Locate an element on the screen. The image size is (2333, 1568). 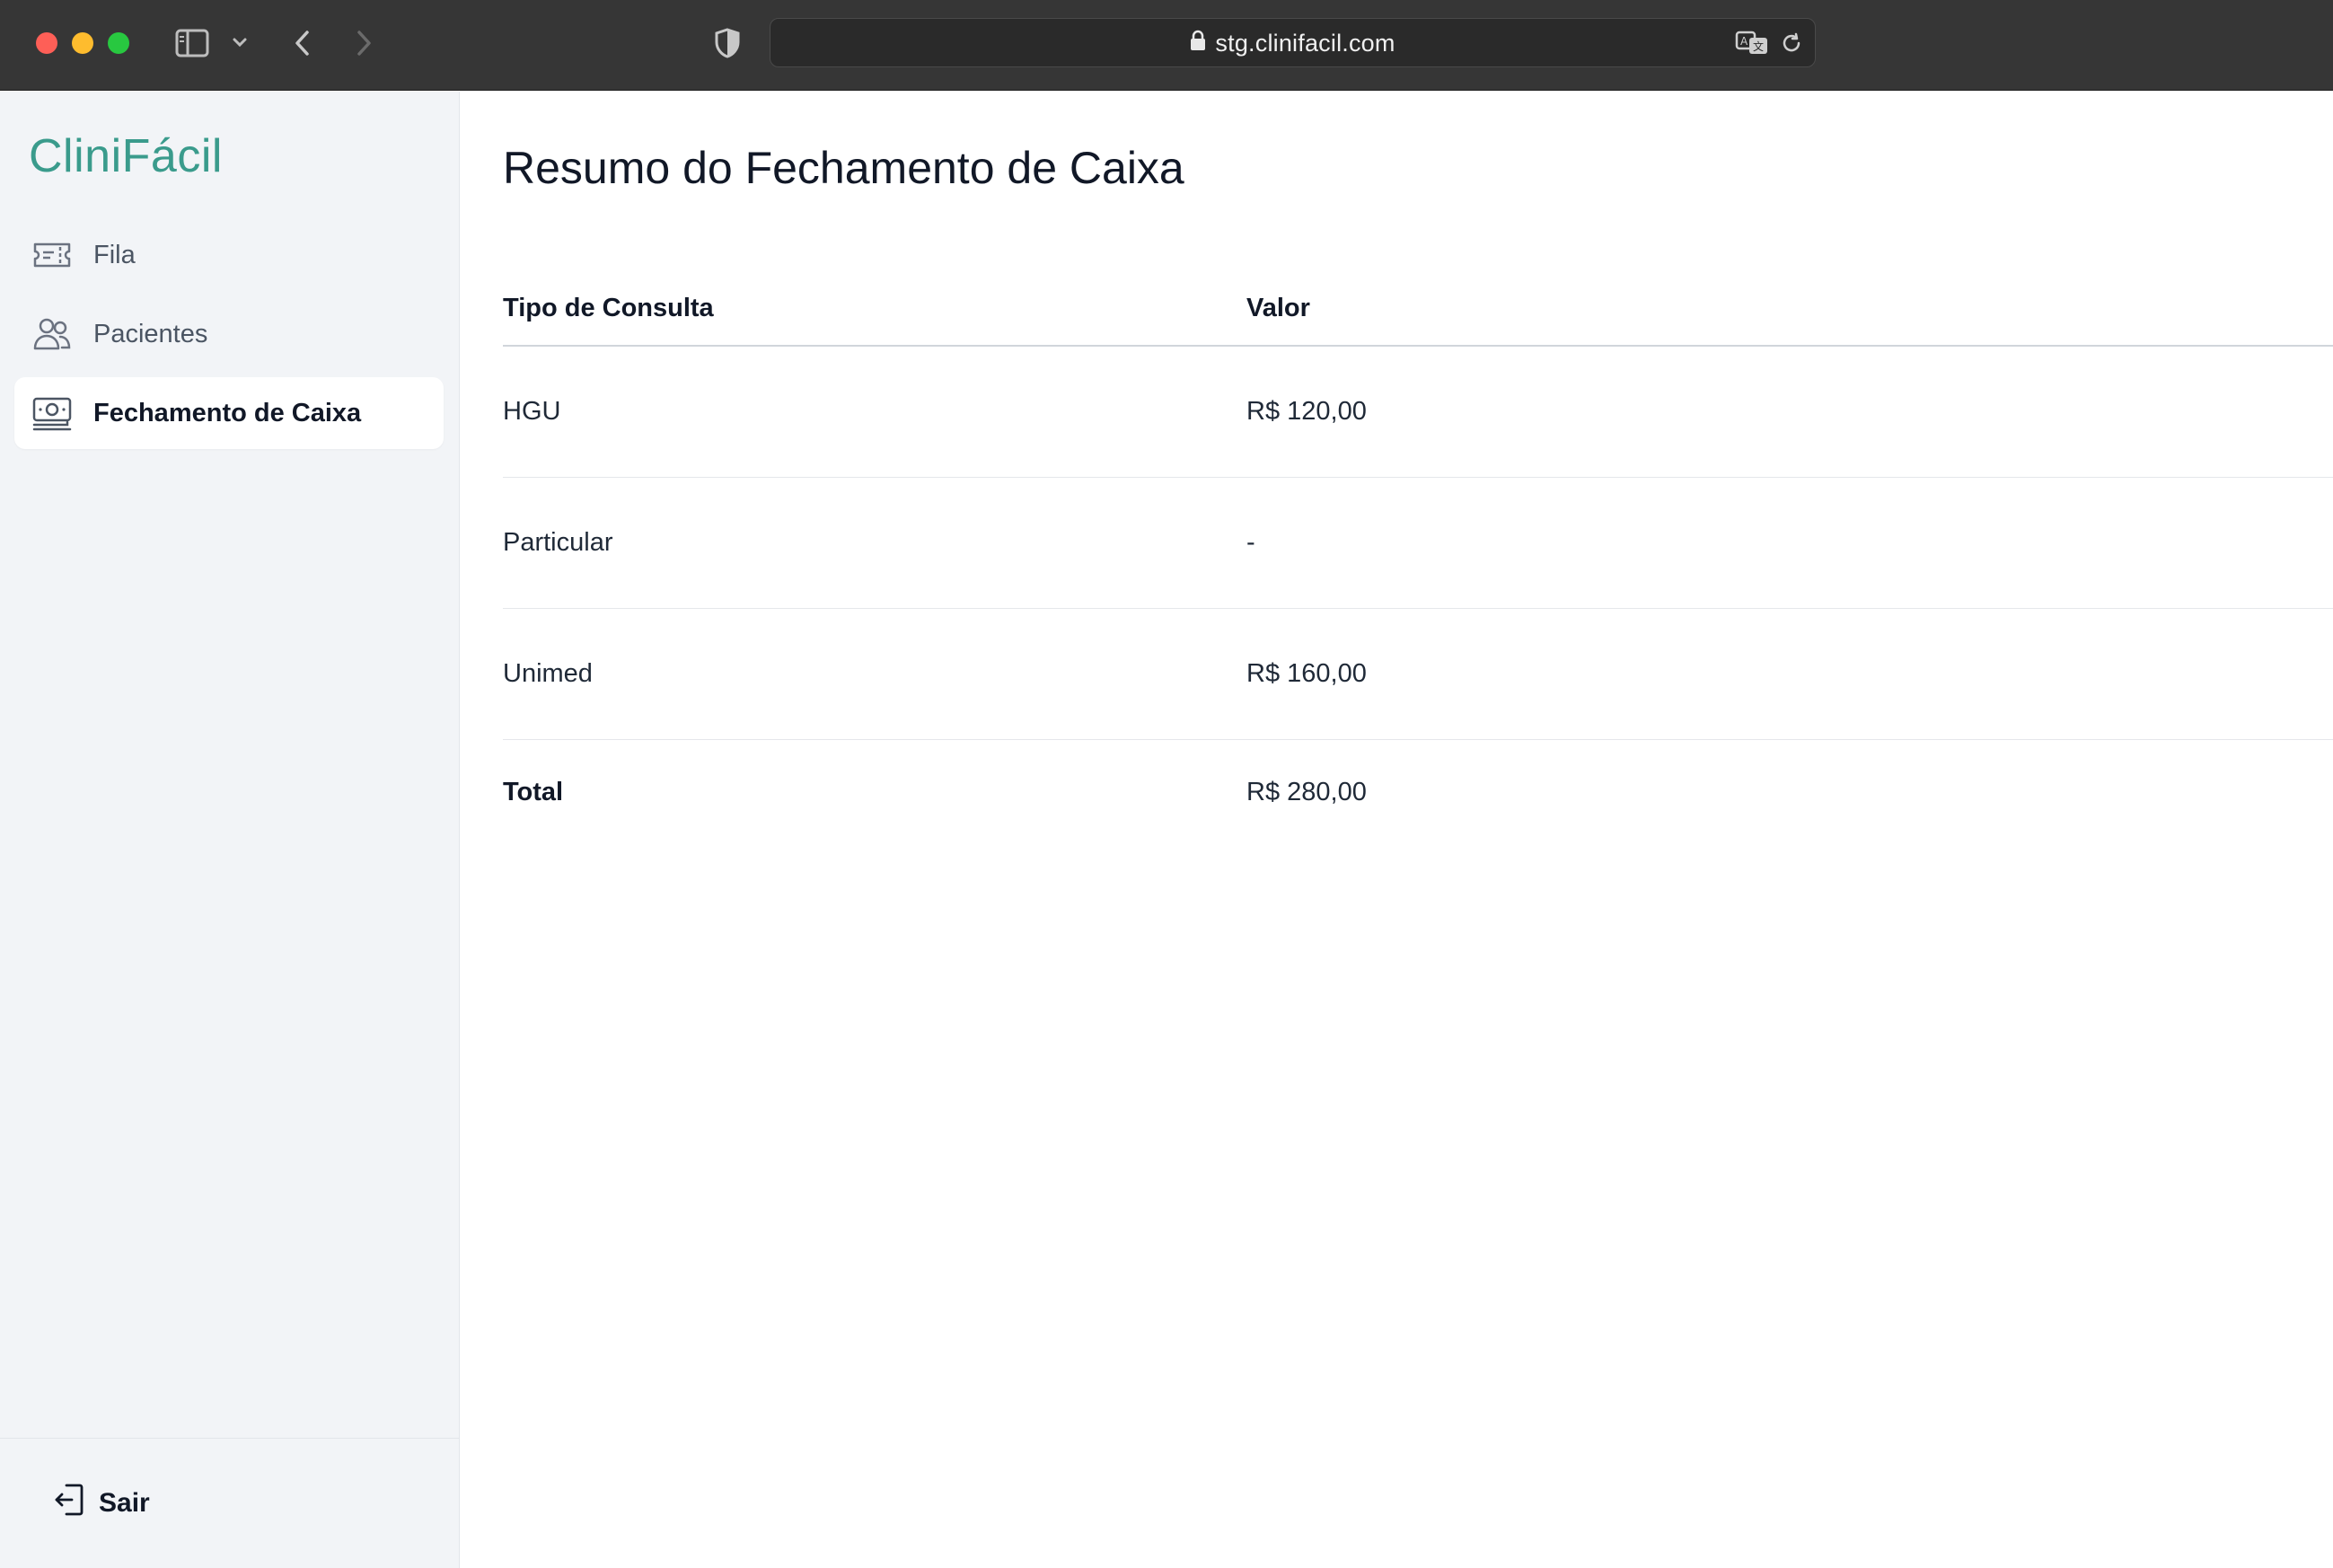
logout-icon is located at coordinates (69, 1503).